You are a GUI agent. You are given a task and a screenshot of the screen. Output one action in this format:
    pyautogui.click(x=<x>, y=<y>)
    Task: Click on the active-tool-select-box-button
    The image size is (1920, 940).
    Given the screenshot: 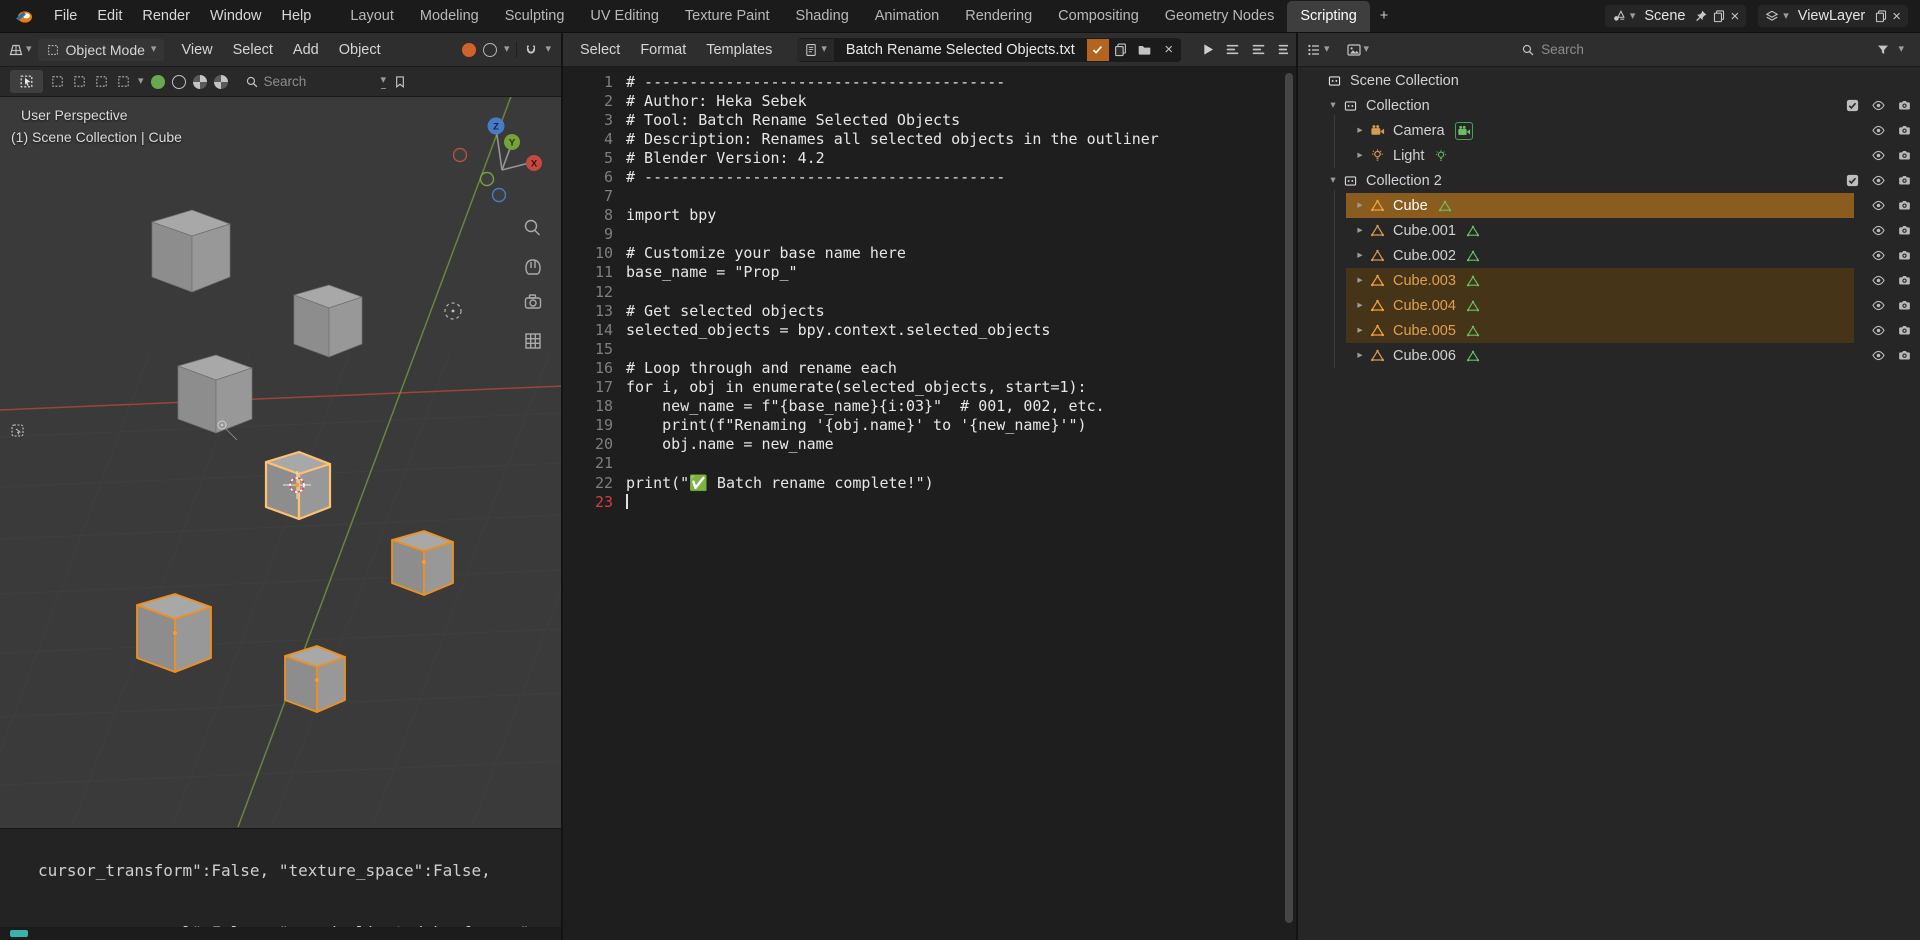 What is the action you would take?
    pyautogui.click(x=26, y=81)
    